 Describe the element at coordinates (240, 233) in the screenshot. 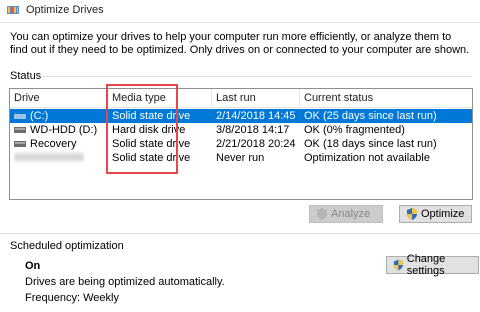

I see `scheduled-divider` at that location.